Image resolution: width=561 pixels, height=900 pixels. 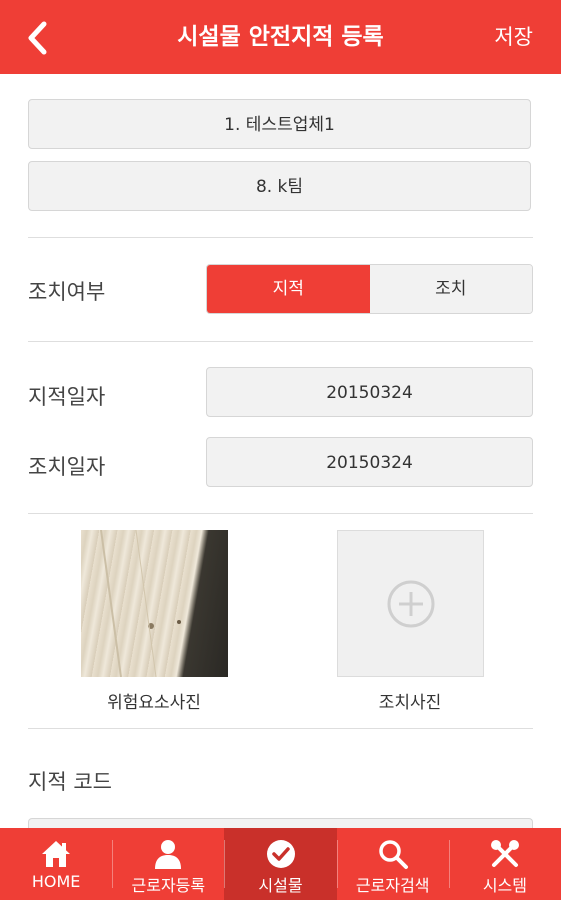 I want to click on app-header: 시설물 안전지적 등록 저장, so click(x=280, y=37).